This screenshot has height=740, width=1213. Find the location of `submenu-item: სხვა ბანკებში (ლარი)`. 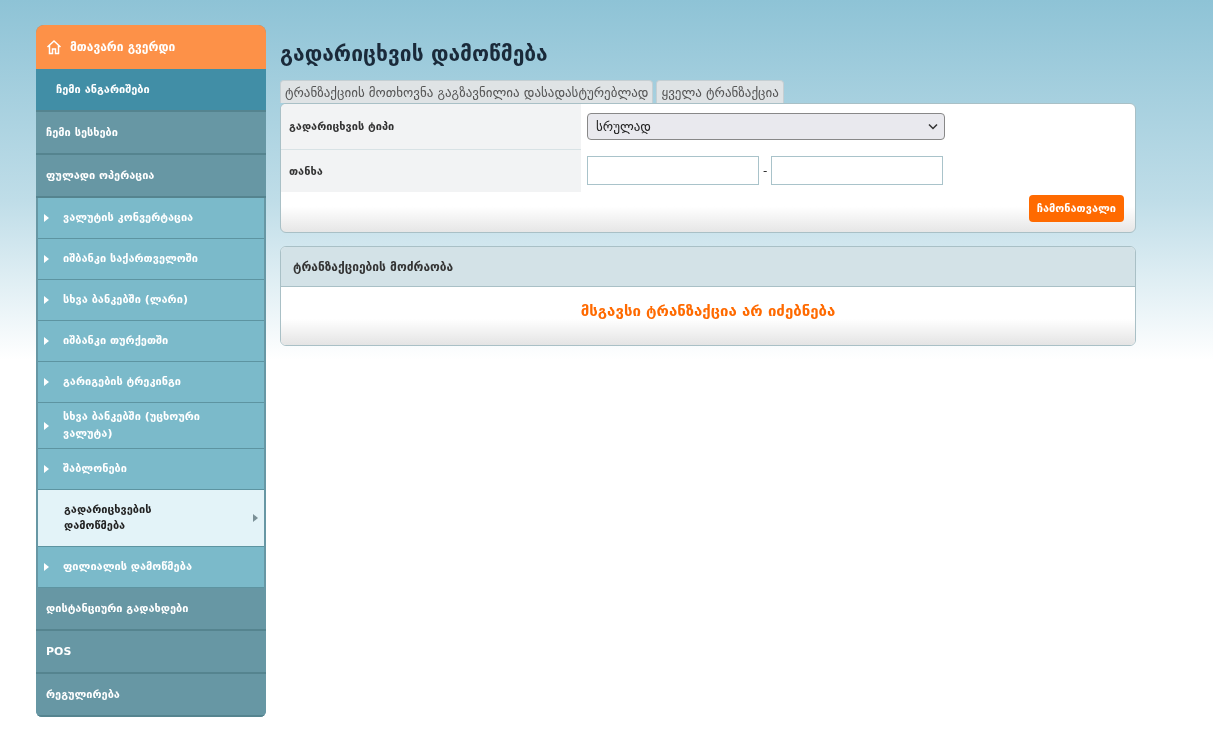

submenu-item: სხვა ბანკებში (ლარი) is located at coordinates (151, 300).